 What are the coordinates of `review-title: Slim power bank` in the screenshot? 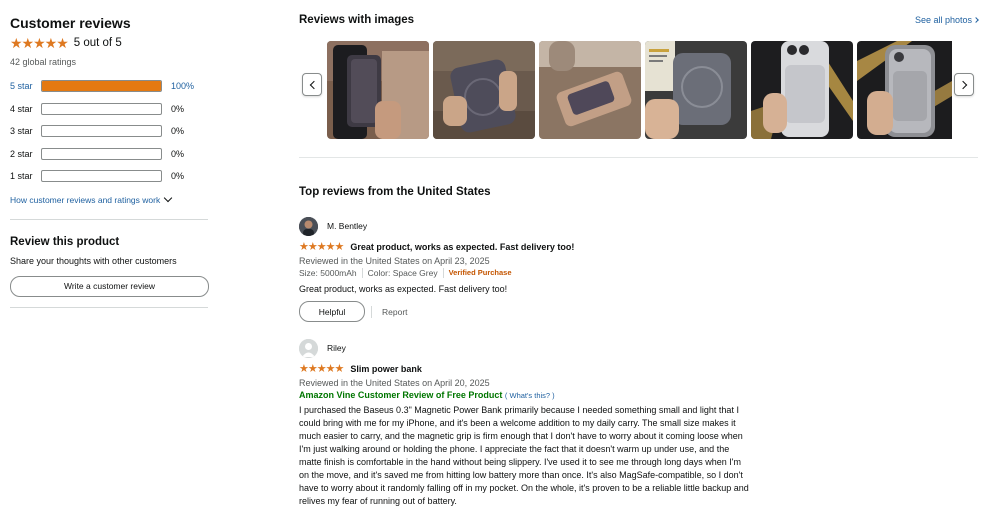 It's located at (386, 369).